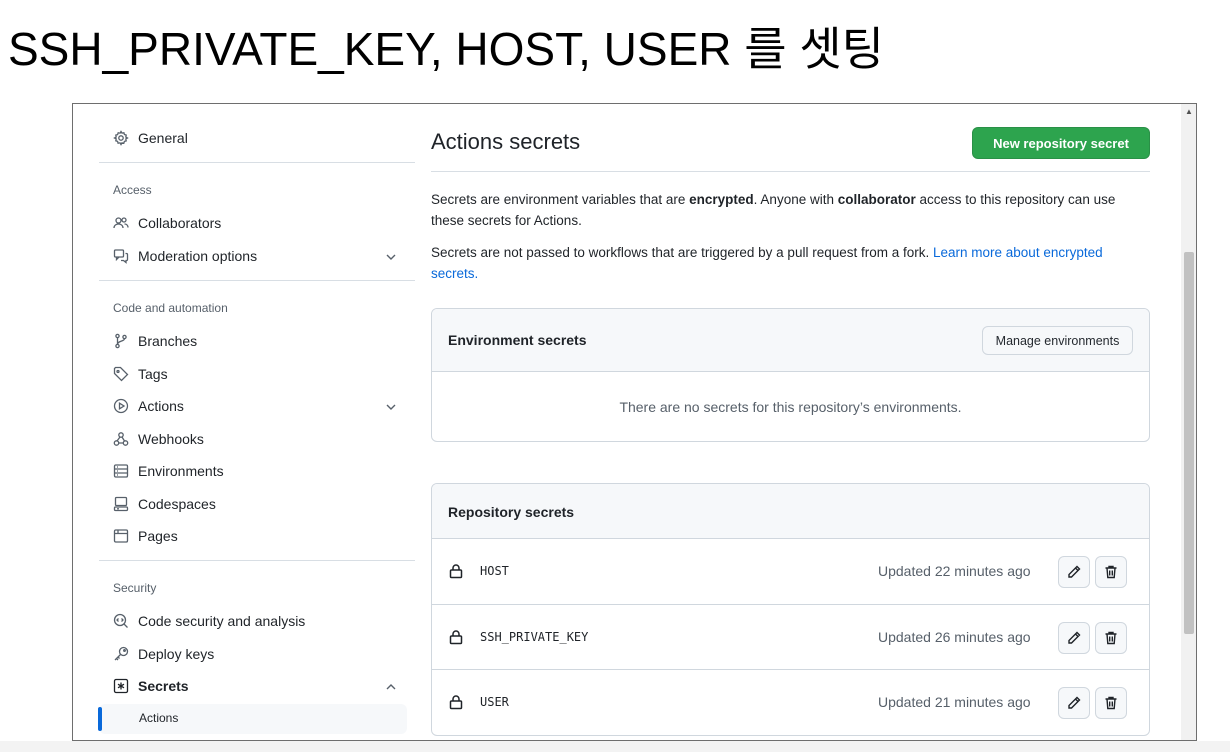  I want to click on table-row: HOST Updated 22 minutes ago, so click(790, 571).